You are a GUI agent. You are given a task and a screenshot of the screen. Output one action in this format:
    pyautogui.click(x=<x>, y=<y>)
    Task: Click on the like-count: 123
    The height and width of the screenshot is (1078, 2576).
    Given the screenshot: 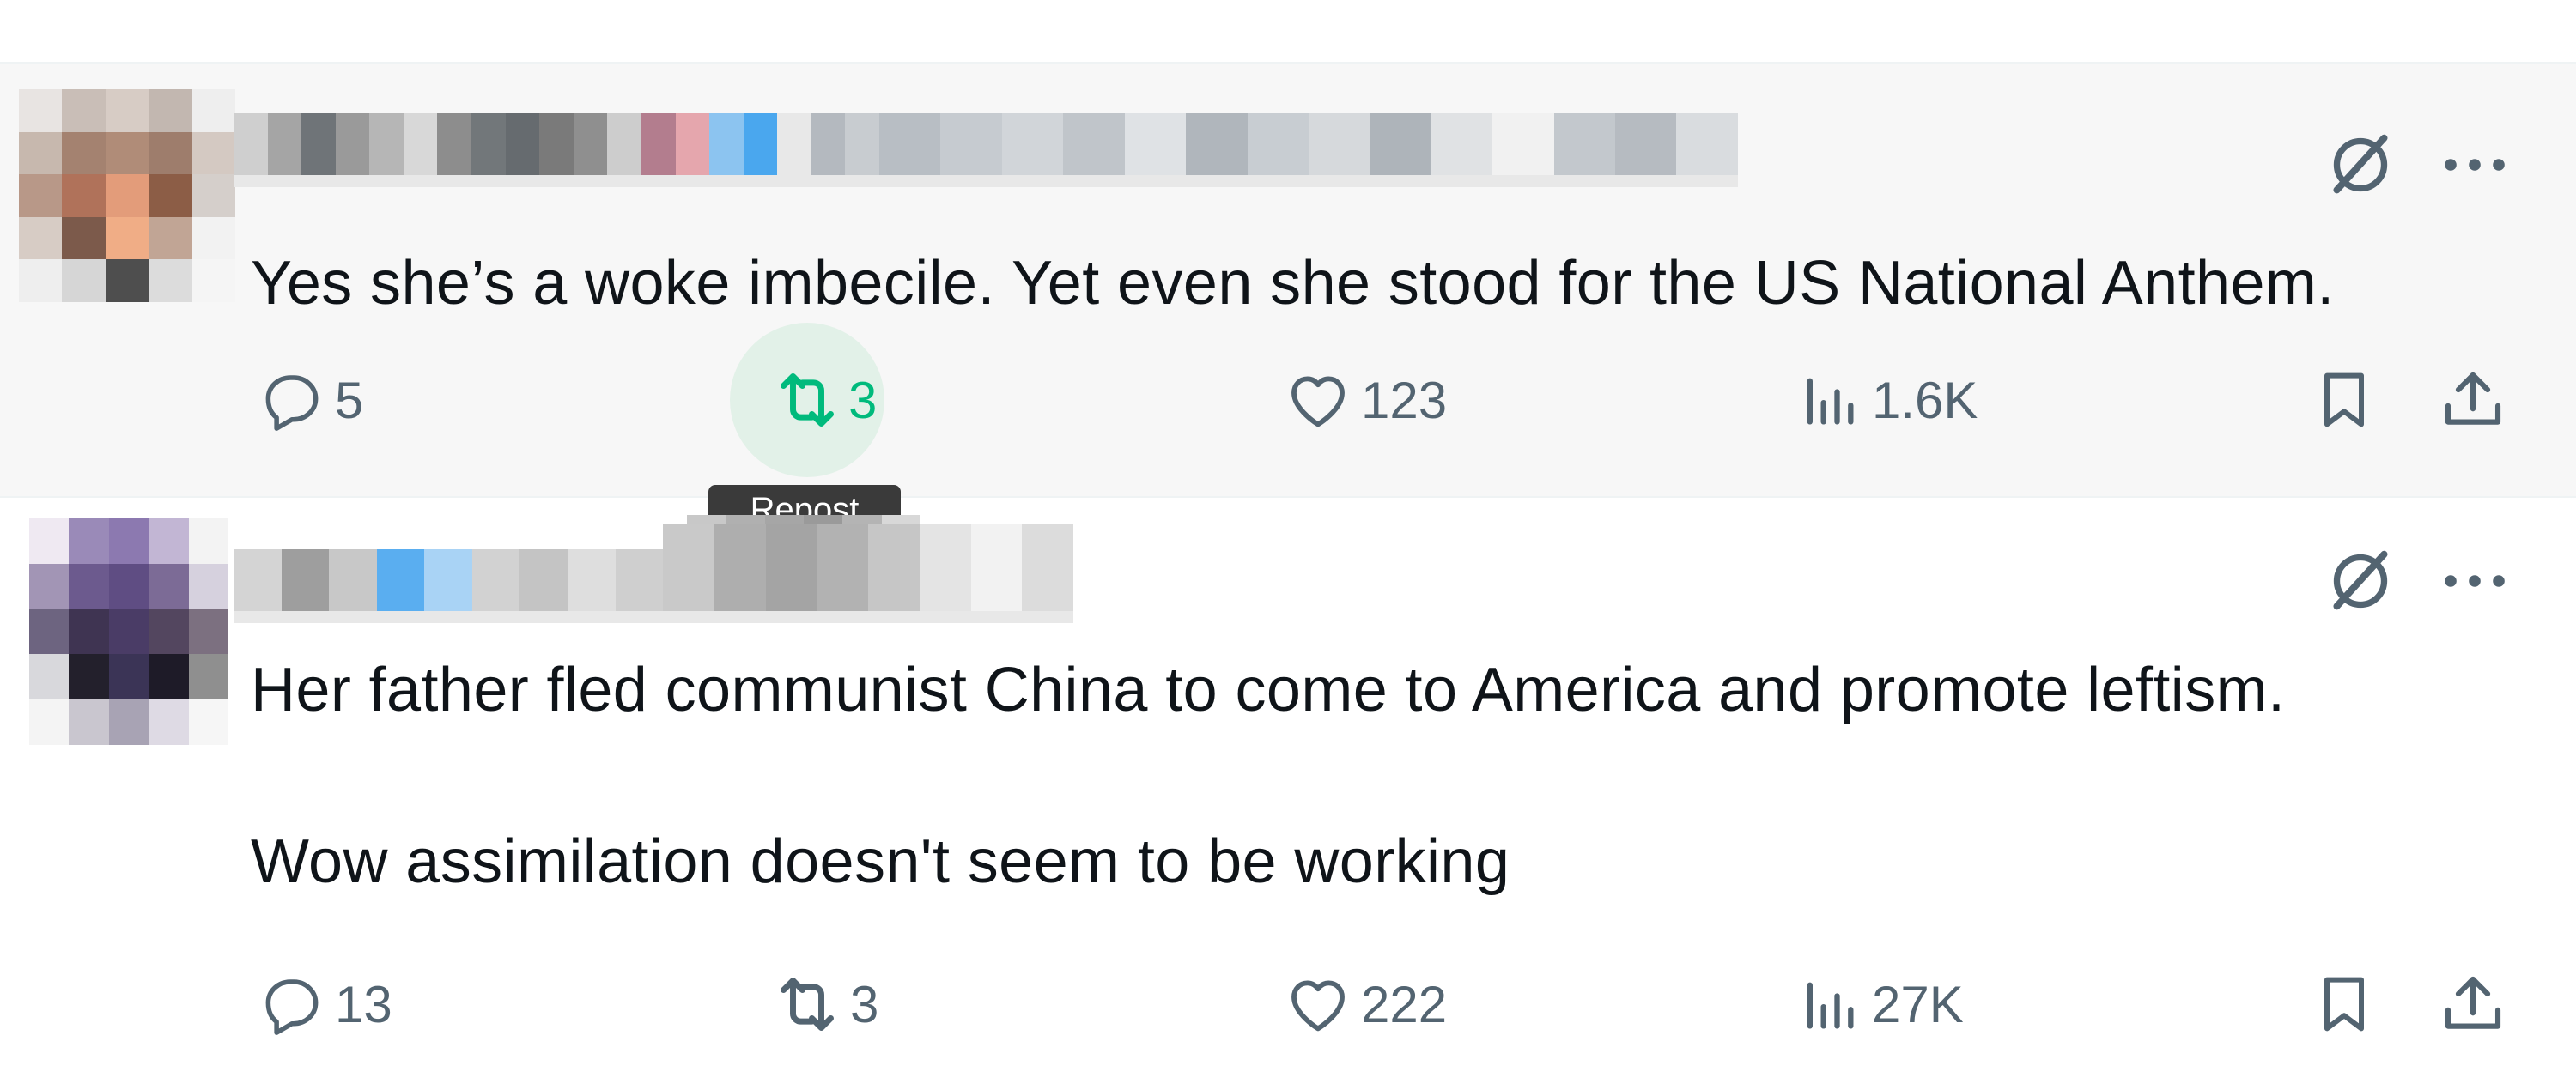 What is the action you would take?
    pyautogui.click(x=1404, y=400)
    